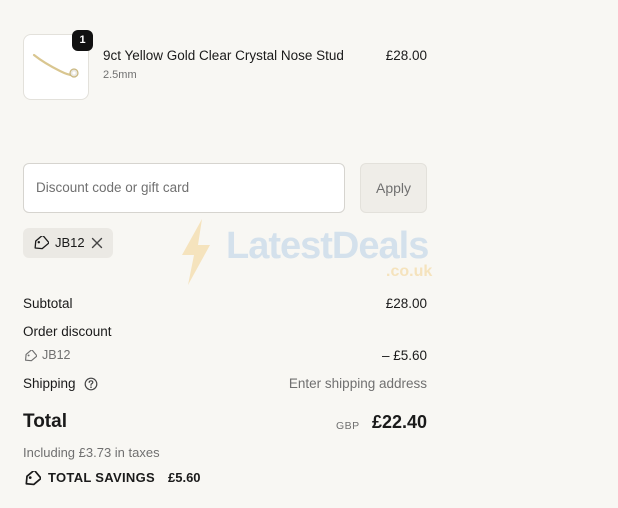  I want to click on lightning-bolt-icon, so click(196, 252).